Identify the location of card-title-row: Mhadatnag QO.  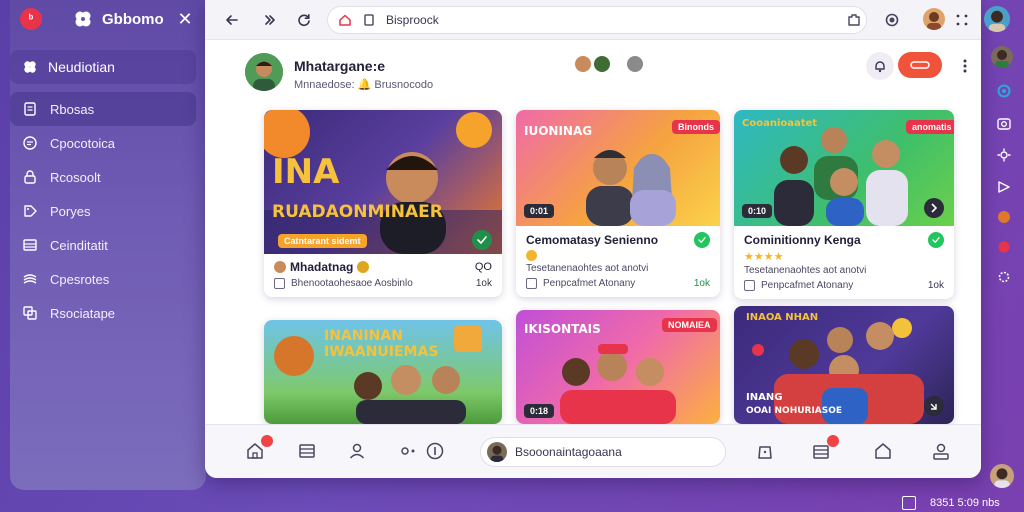
(383, 267).